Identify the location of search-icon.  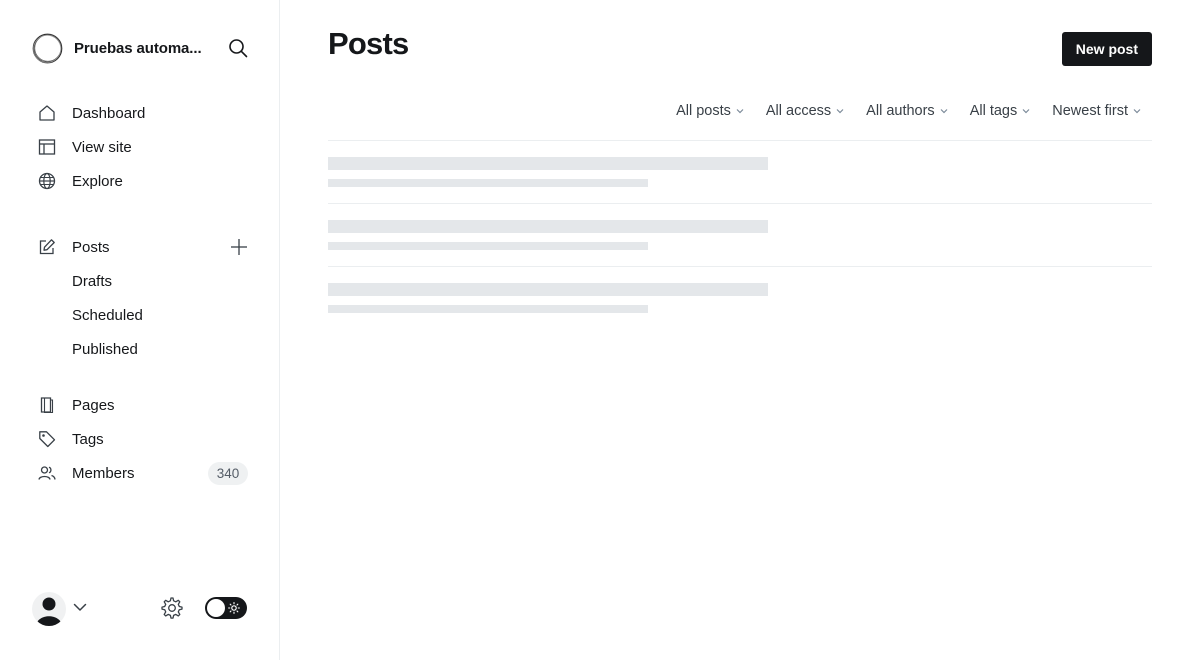
(238, 48).